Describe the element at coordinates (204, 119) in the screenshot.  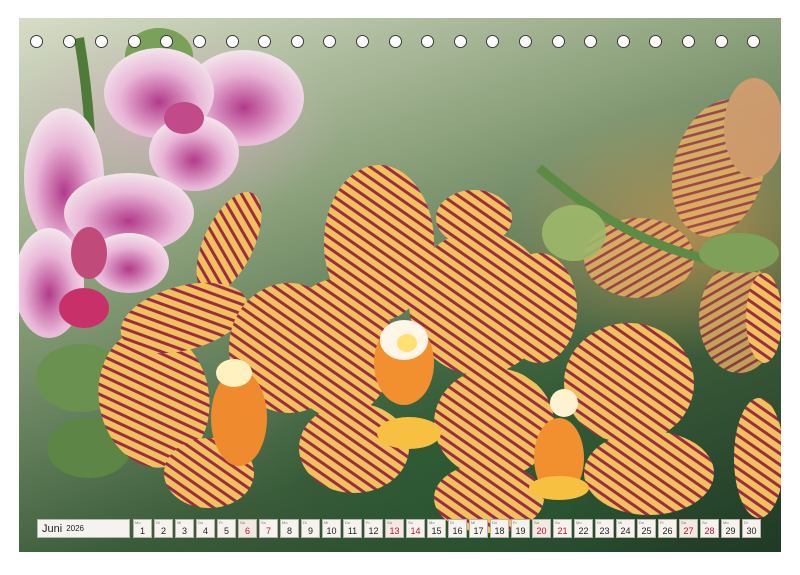
I see `pink-orchid-top` at that location.